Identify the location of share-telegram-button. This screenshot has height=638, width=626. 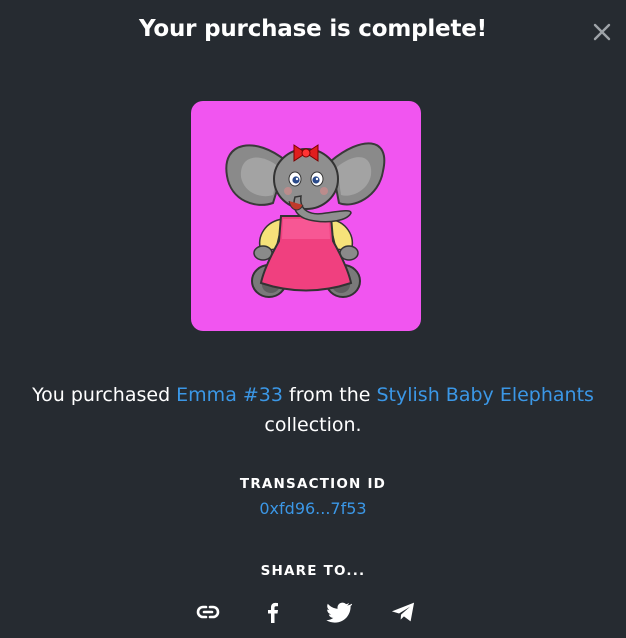
(403, 612).